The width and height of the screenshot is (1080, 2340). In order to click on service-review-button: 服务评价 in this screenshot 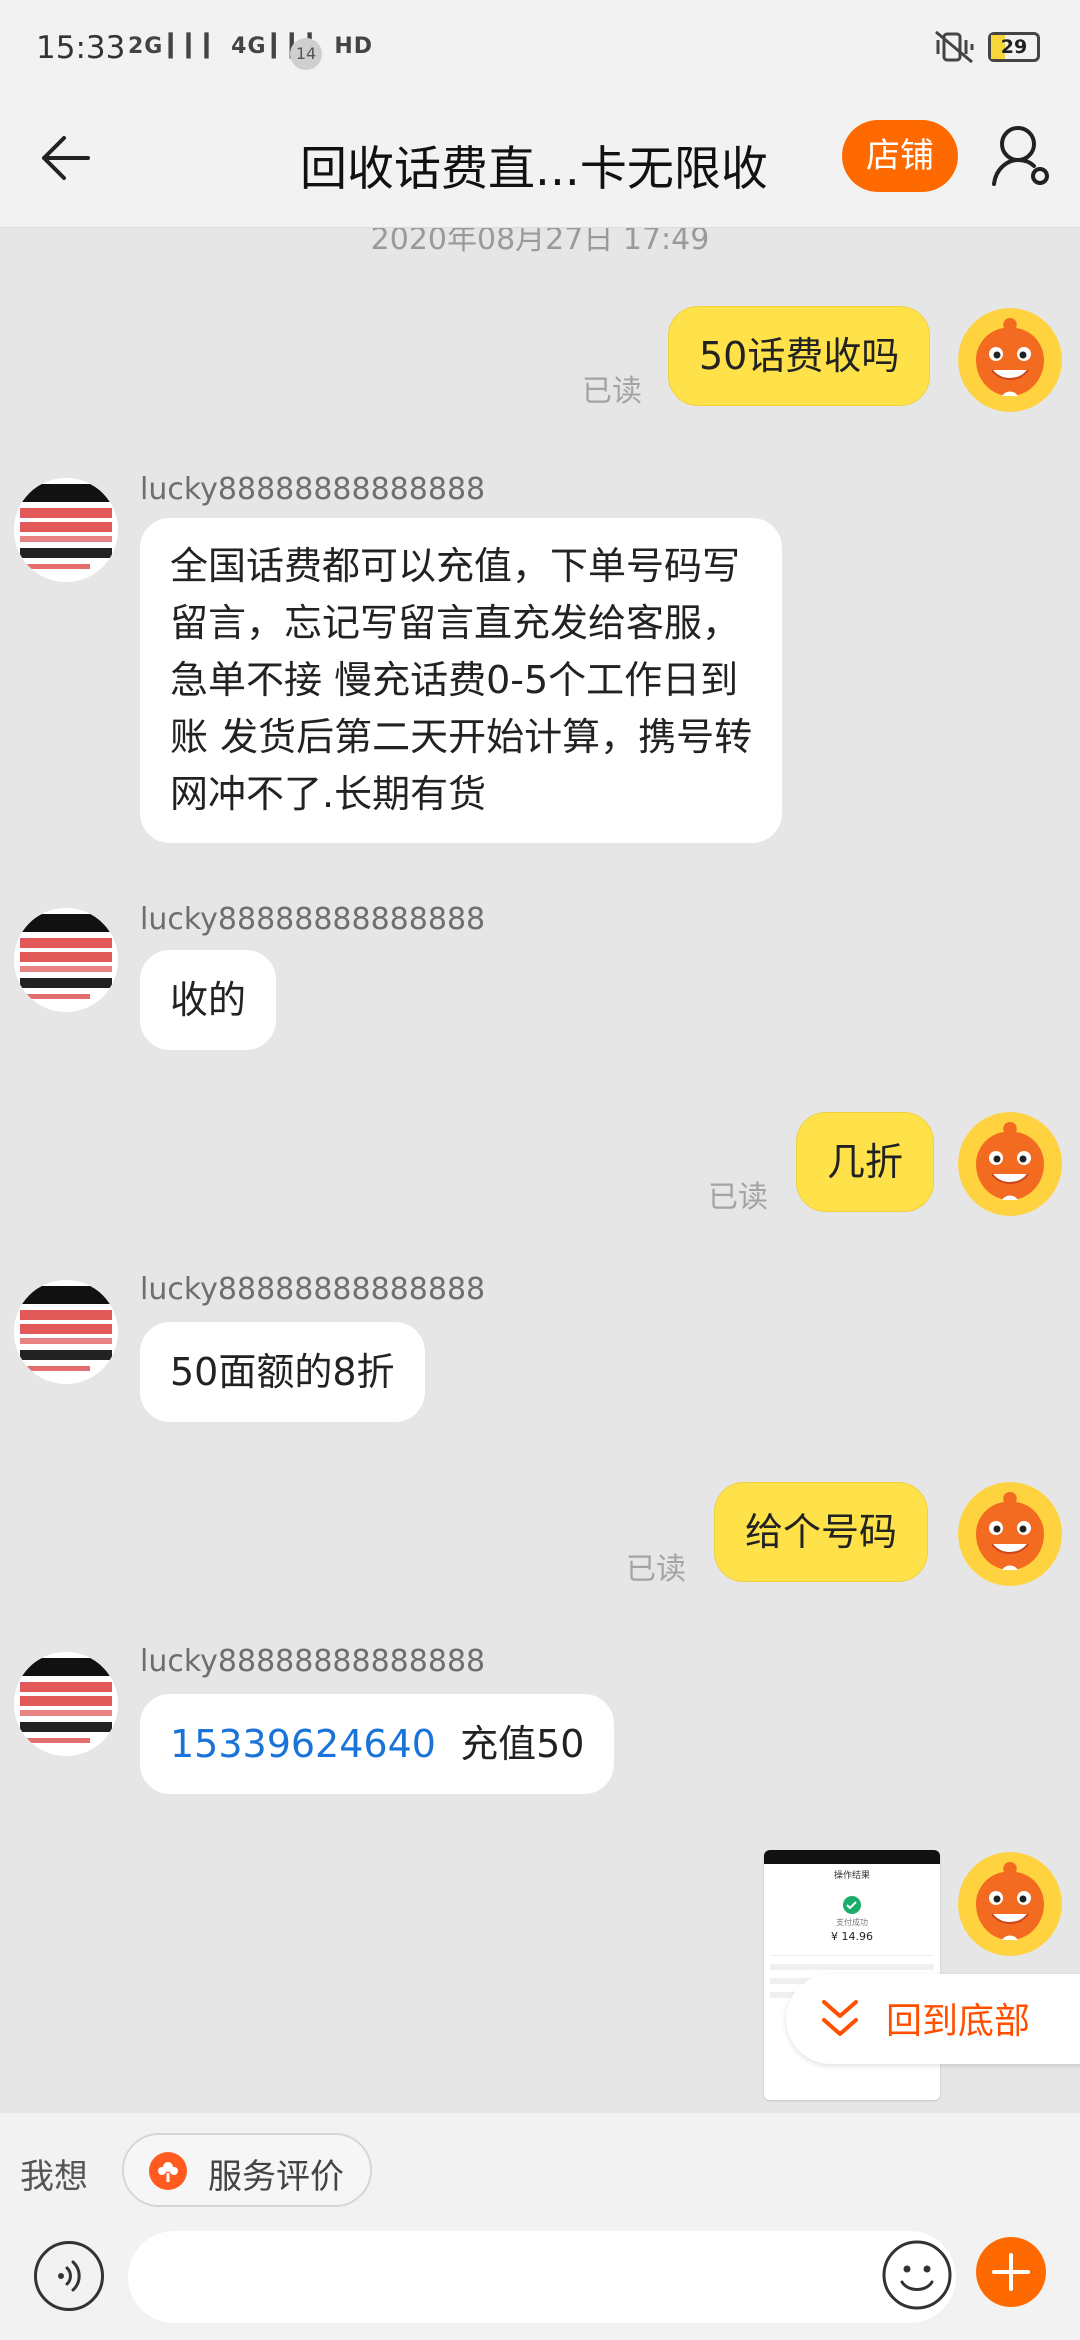, I will do `click(247, 2170)`.